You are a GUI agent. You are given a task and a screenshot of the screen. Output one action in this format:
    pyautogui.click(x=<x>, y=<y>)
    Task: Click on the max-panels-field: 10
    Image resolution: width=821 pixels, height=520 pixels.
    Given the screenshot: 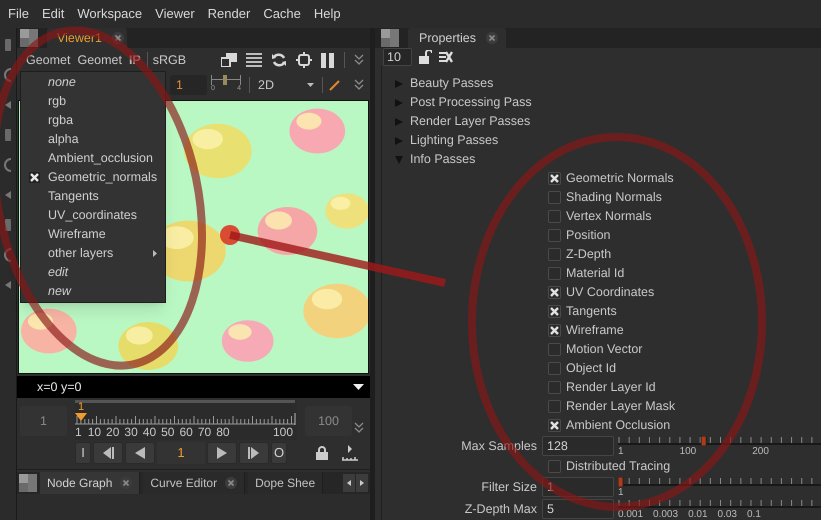 What is the action you would take?
    pyautogui.click(x=397, y=57)
    